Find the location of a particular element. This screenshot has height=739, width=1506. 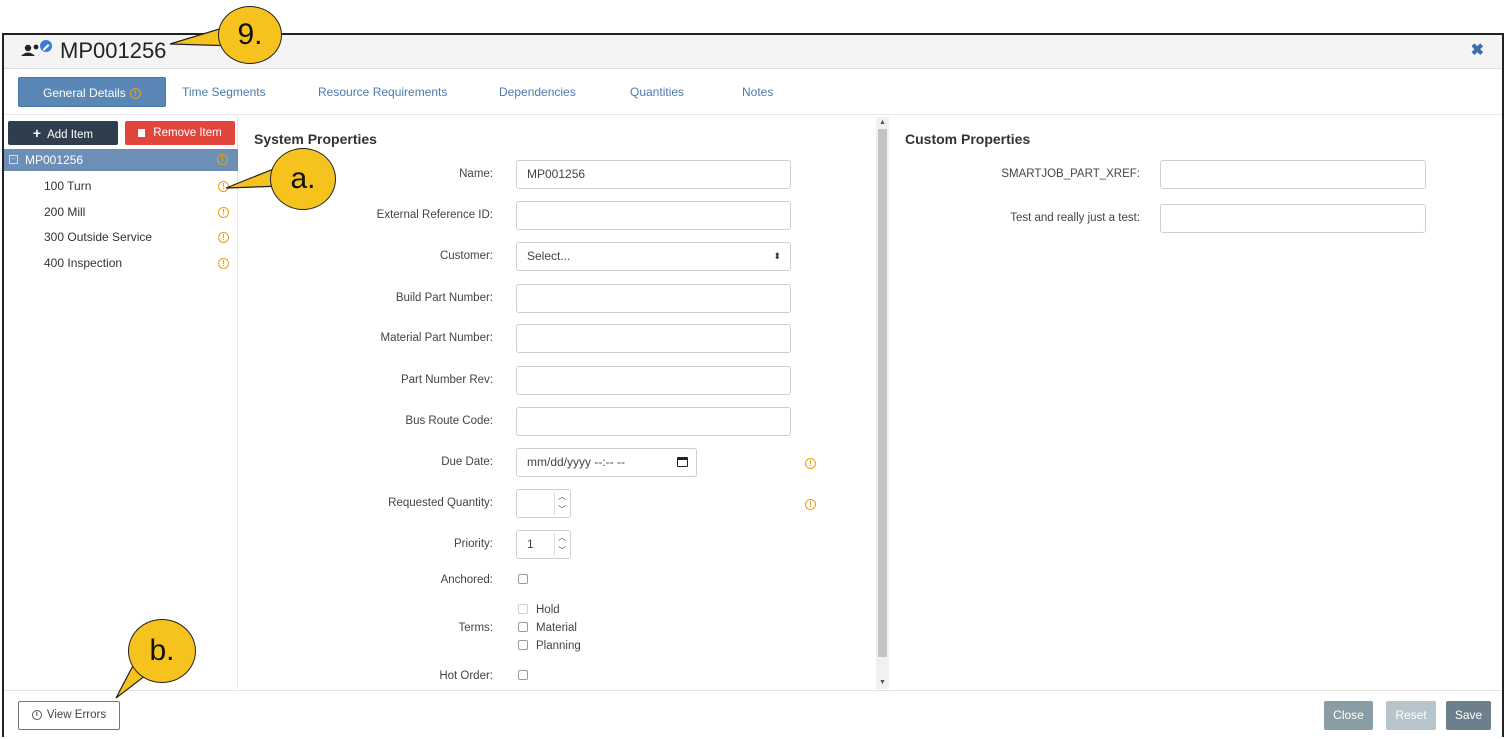

bus-route-label: Bus Route Code: is located at coordinates (449, 421).